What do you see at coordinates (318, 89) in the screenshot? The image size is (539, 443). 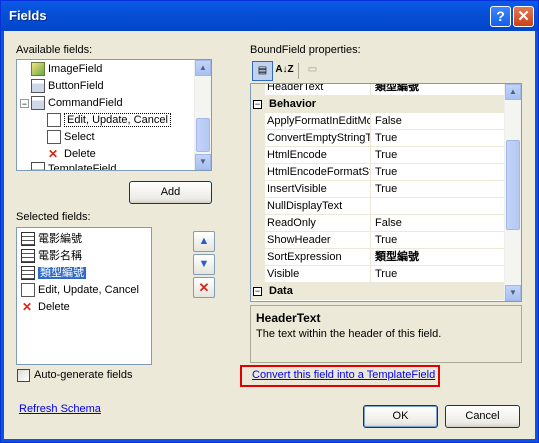 I see `property-name: HeaderText` at bounding box center [318, 89].